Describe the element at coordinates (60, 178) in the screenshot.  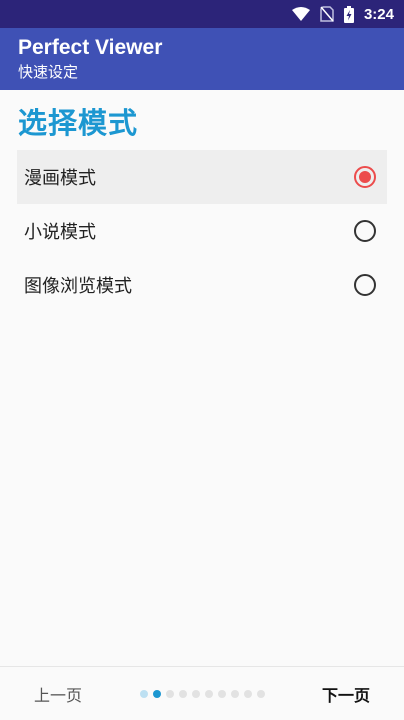
I see `option-label: 漫画模式` at that location.